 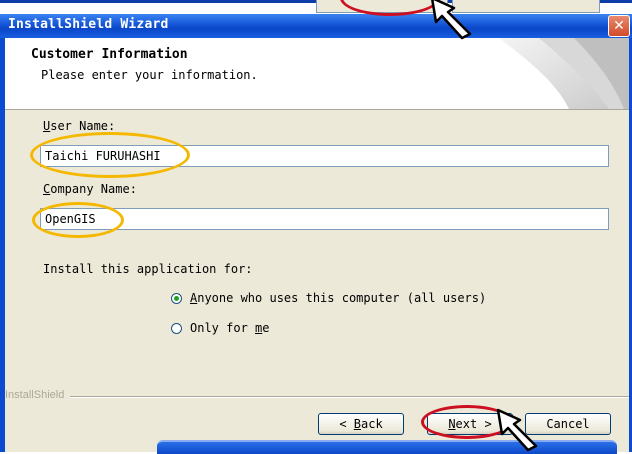 What do you see at coordinates (78, 220) in the screenshot?
I see `highlight-company-name-ring` at bounding box center [78, 220].